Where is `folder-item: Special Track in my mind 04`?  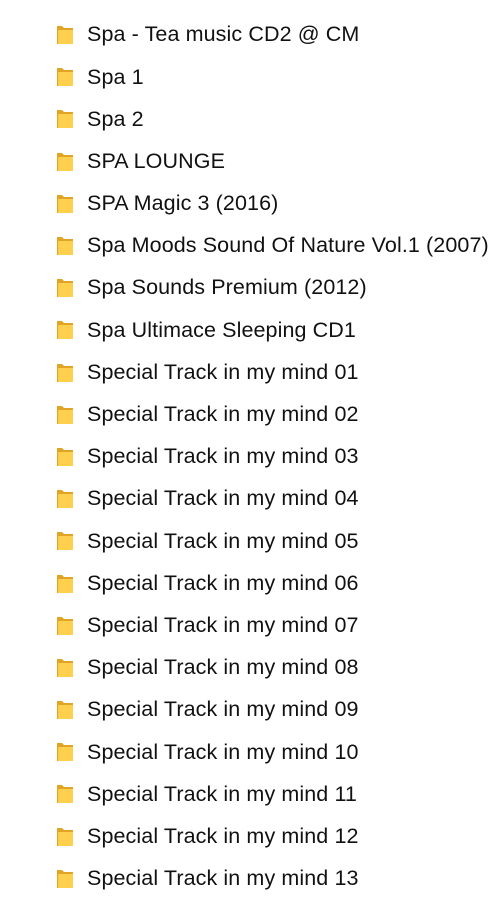
folder-item: Special Track in my mind 04 is located at coordinates (270, 499).